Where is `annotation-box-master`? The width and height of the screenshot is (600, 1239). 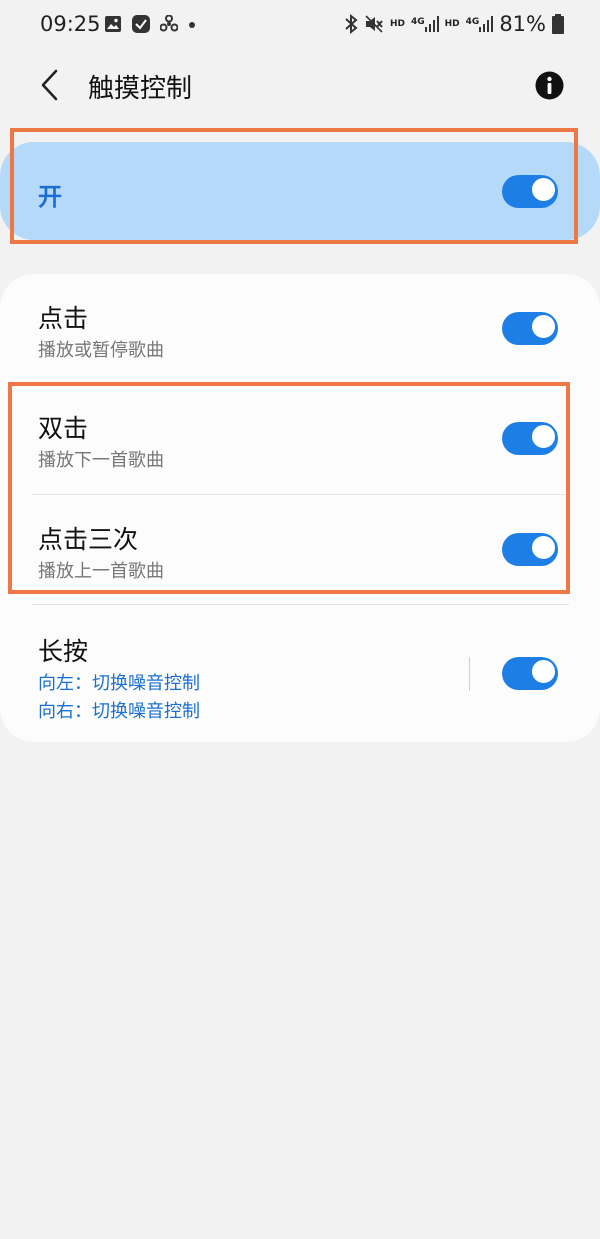 annotation-box-master is located at coordinates (294, 186).